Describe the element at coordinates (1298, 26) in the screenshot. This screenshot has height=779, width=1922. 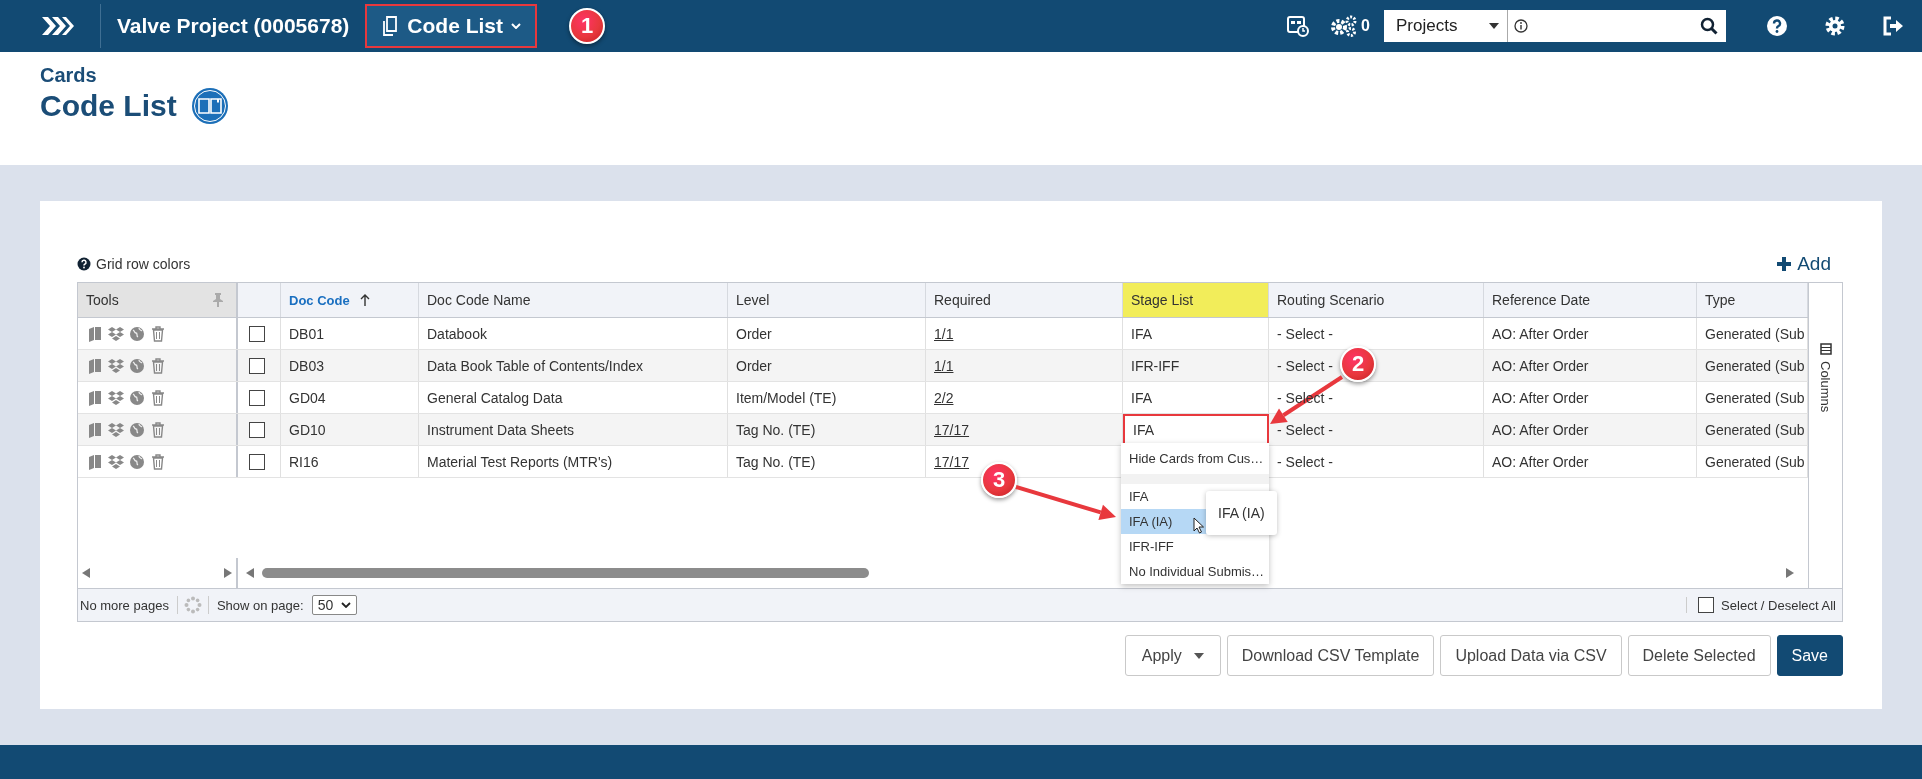
I see `calendar-clock-icon` at that location.